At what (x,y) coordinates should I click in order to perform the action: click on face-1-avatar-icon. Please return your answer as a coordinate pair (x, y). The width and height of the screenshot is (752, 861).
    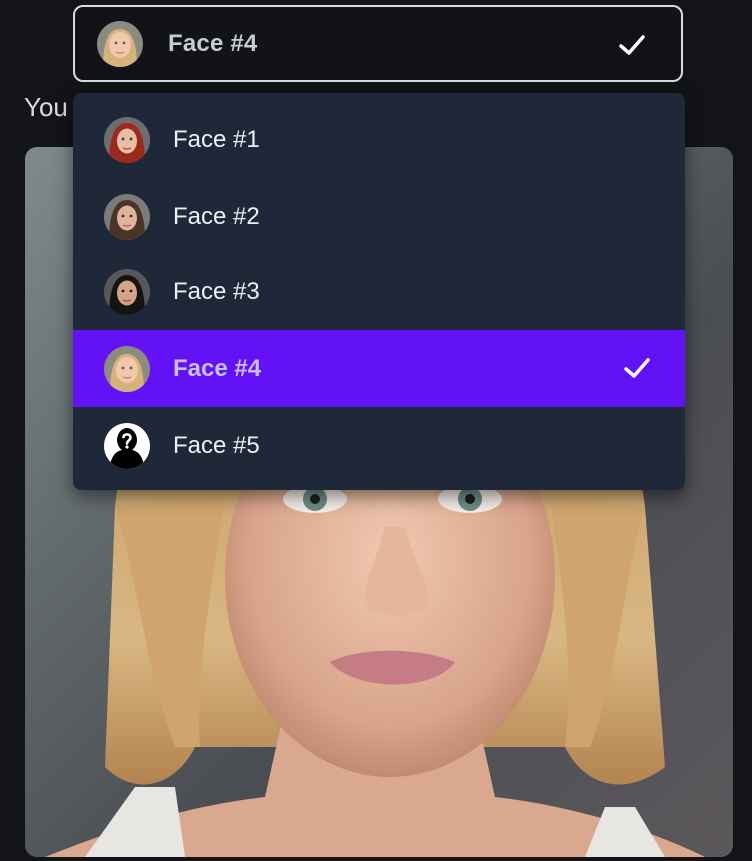
    Looking at the image, I should click on (127, 139).